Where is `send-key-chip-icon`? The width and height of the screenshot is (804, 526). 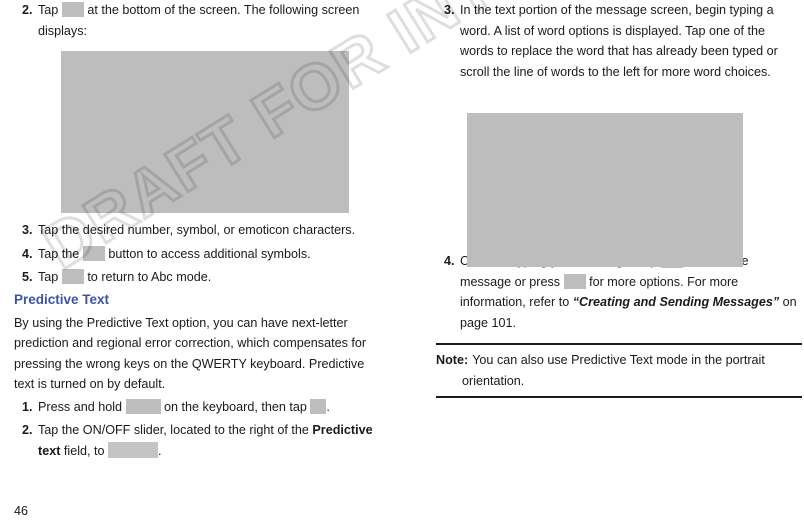
send-key-chip-icon is located at coordinates (671, 261).